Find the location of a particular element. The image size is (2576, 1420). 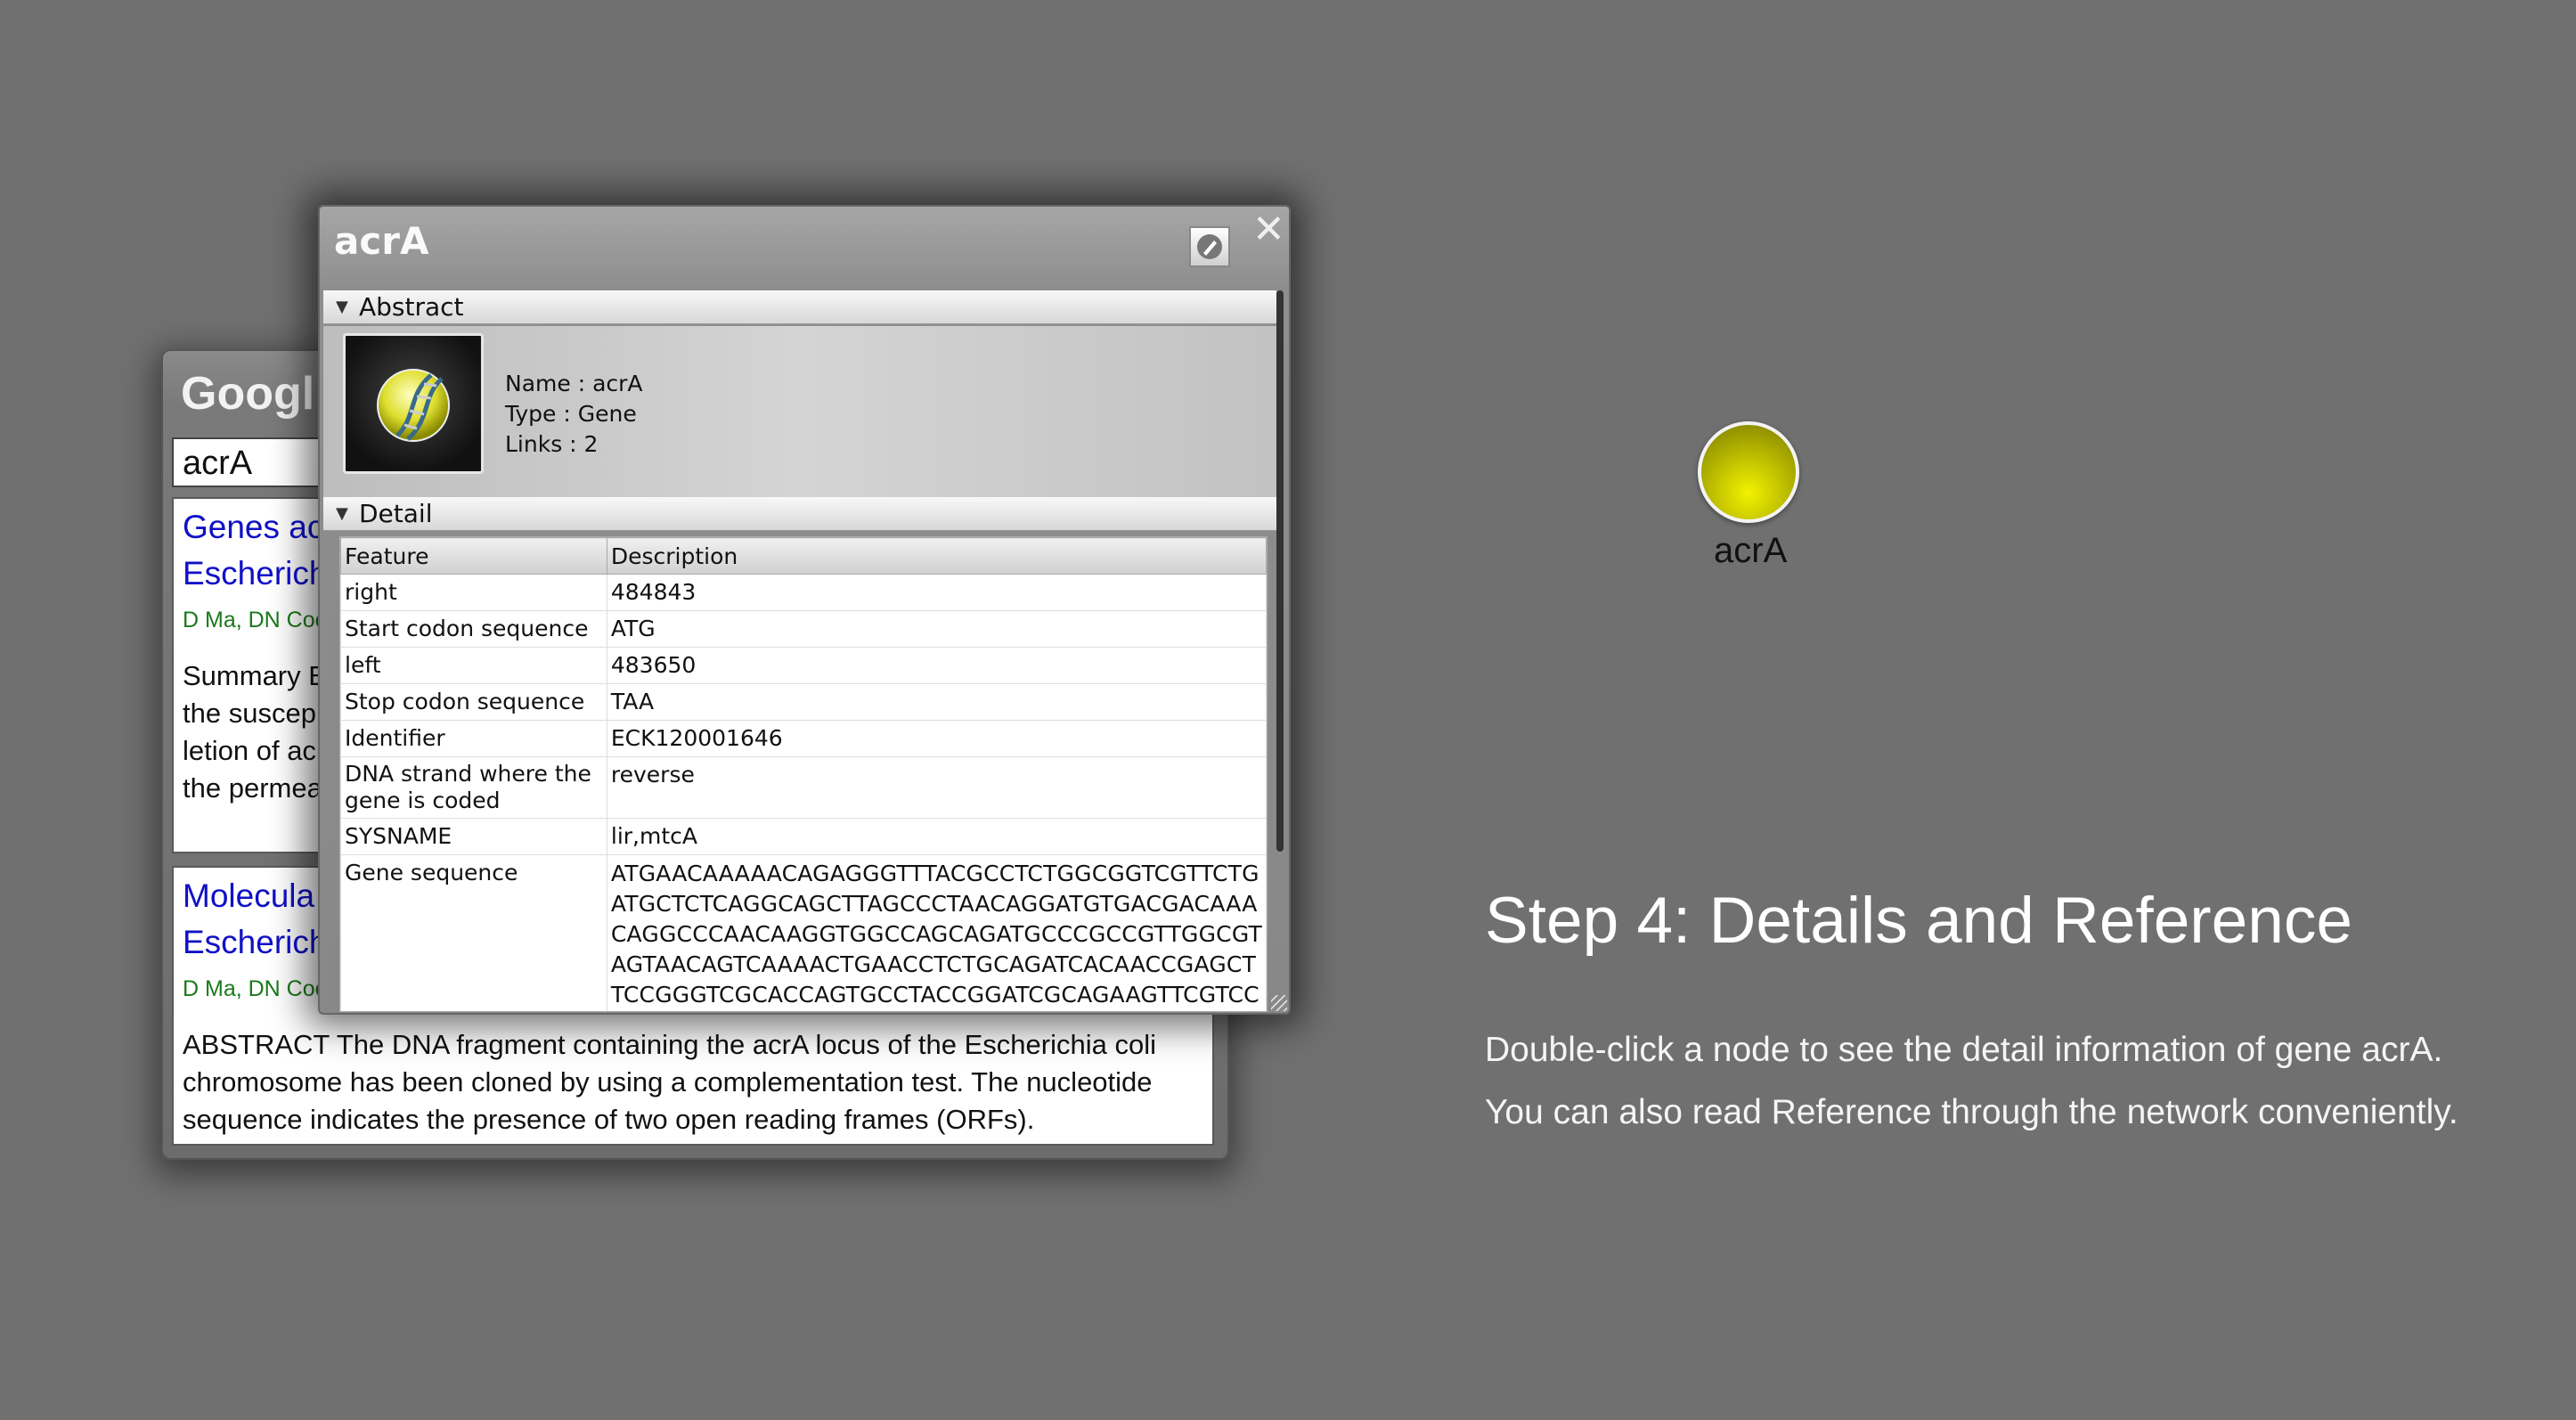

description-cell: ECK120001646 is located at coordinates (936, 738).